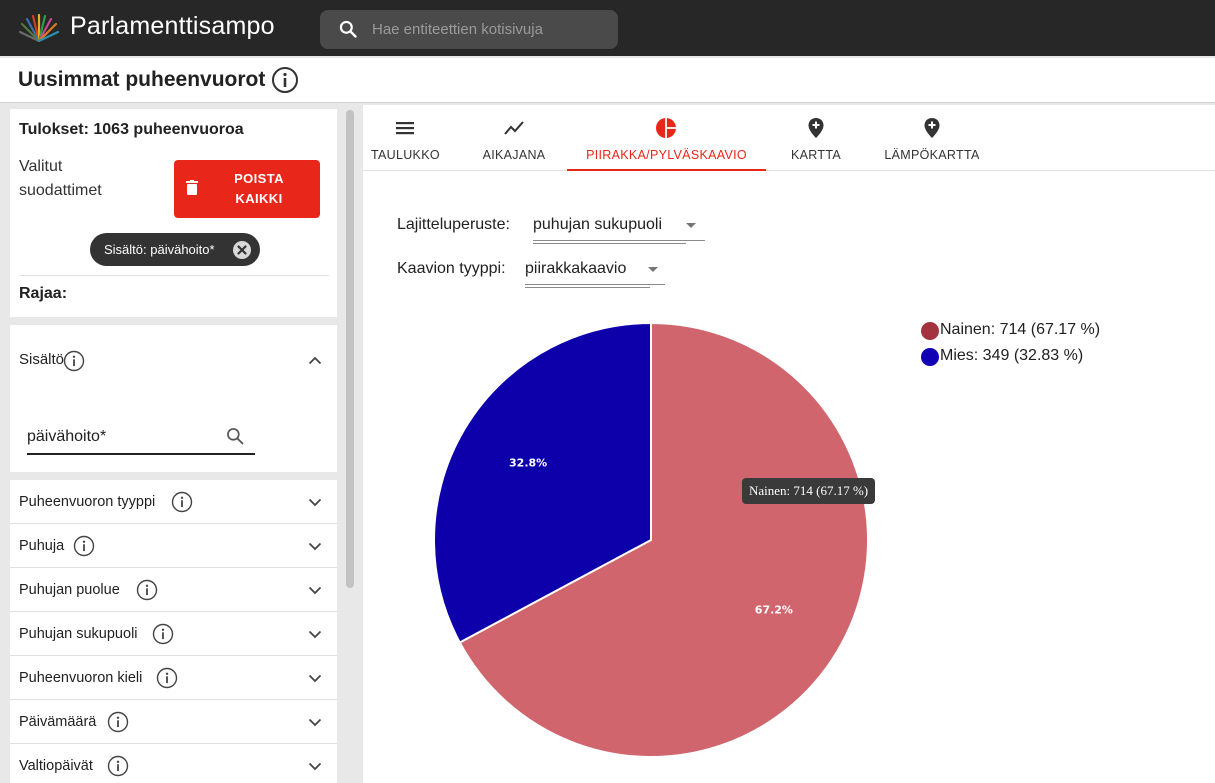 This screenshot has width=1215, height=783. I want to click on app-bar: Parlamenttisampo, so click(607, 28).